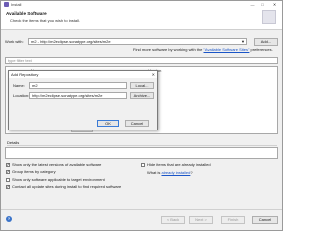 This screenshot has width=320, height=240. What do you see at coordinates (67, 95) in the screenshot?
I see `repo-location-value: http://m2eclipse.sonatype.org/sites/m2e` at bounding box center [67, 95].